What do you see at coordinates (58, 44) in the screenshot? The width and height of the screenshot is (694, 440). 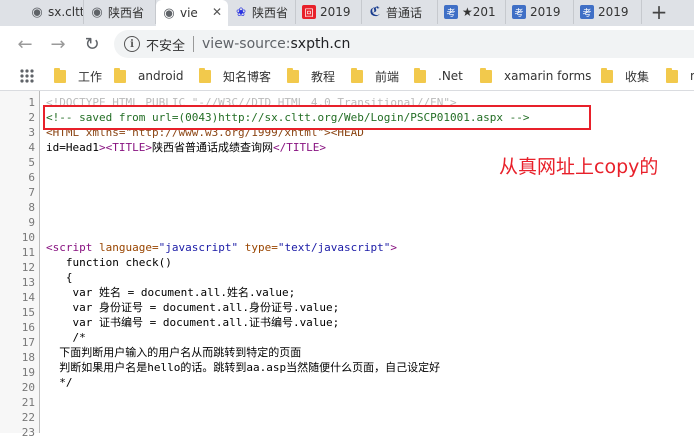 I see `forward-arrow-icon: →` at bounding box center [58, 44].